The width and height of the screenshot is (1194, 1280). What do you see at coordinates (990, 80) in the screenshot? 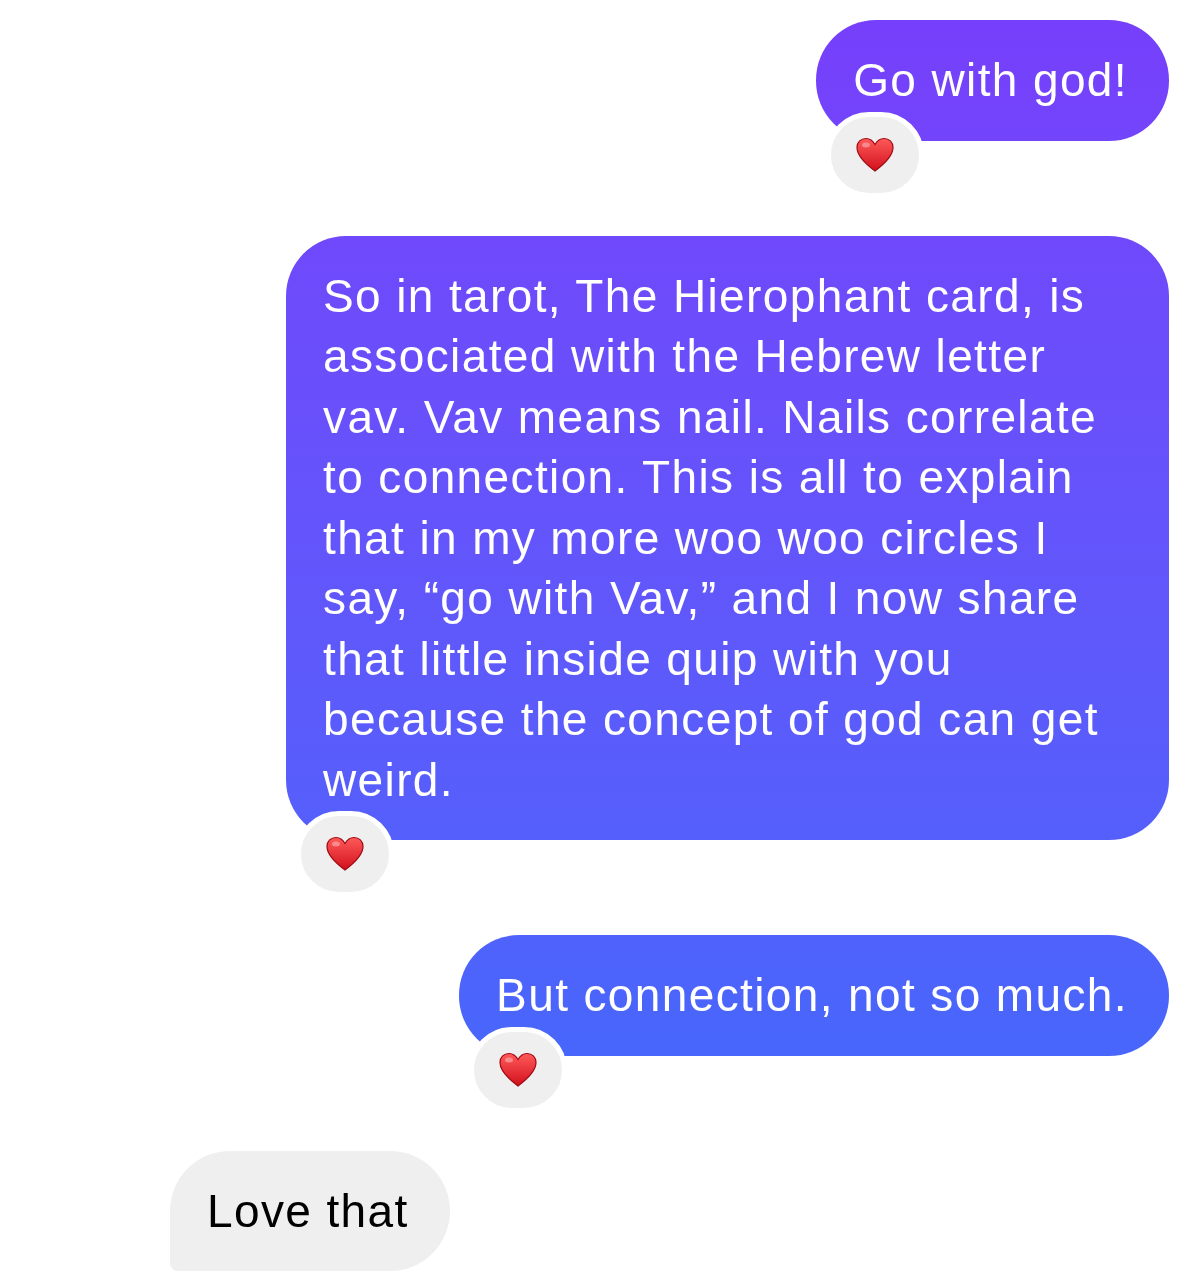
I see `message-text: Go with god!` at bounding box center [990, 80].